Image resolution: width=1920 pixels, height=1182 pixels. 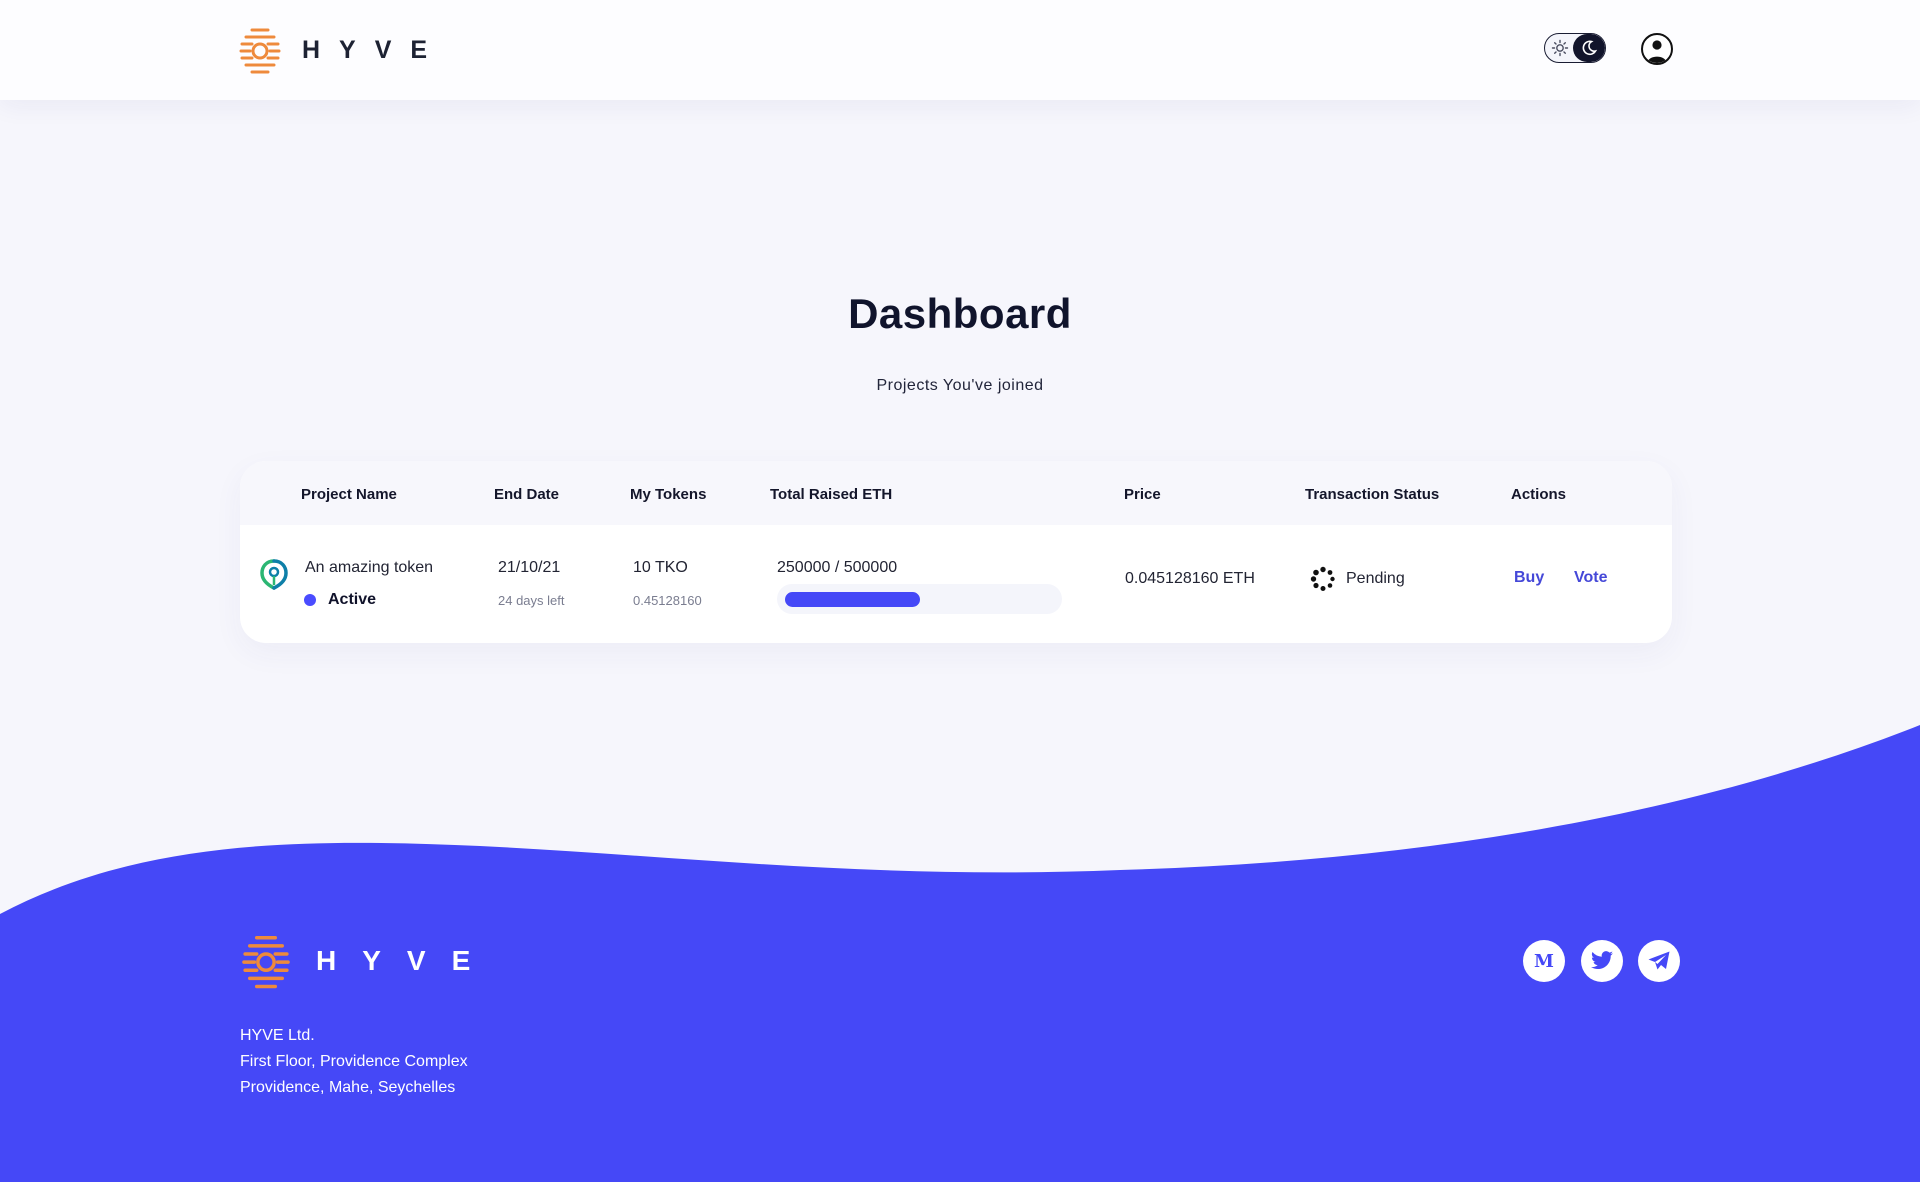 I want to click on token-value: 0.45128160, so click(x=667, y=600).